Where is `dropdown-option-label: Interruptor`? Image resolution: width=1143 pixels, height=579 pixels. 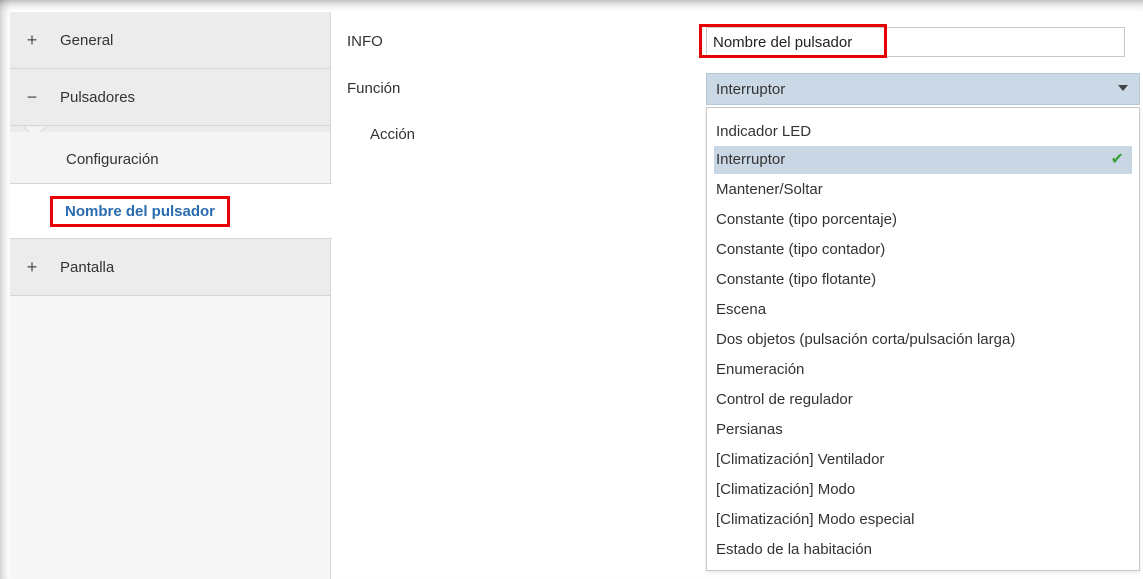
dropdown-option-label: Interruptor is located at coordinates (751, 159).